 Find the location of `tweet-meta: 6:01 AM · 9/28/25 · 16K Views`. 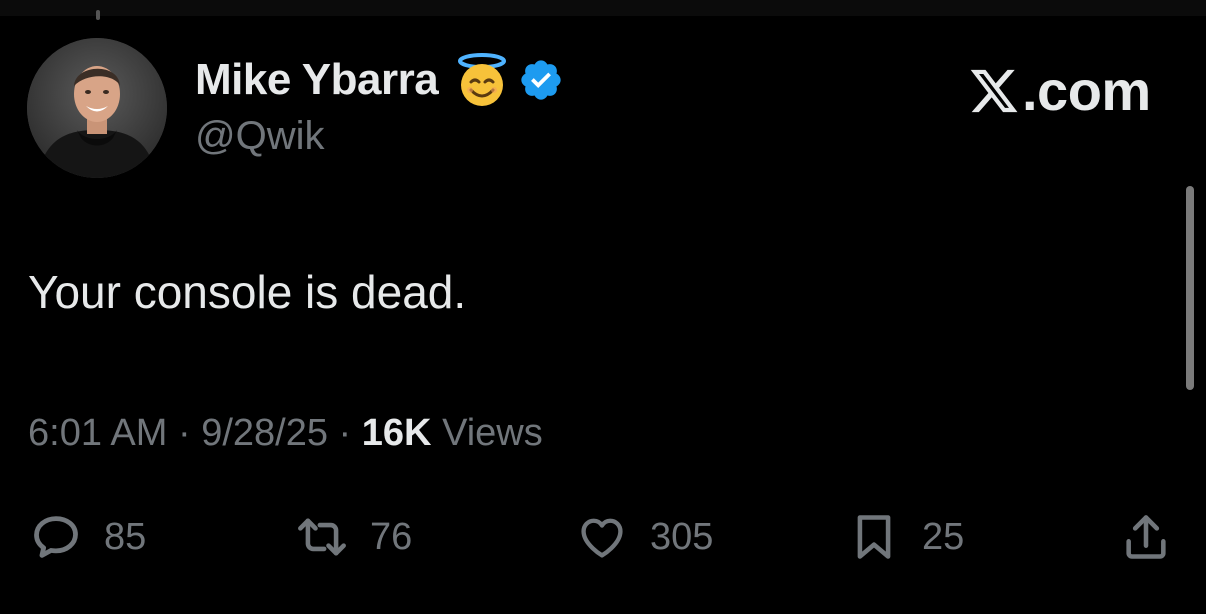

tweet-meta: 6:01 AM · 9/28/25 · 16K Views is located at coordinates (285, 433).